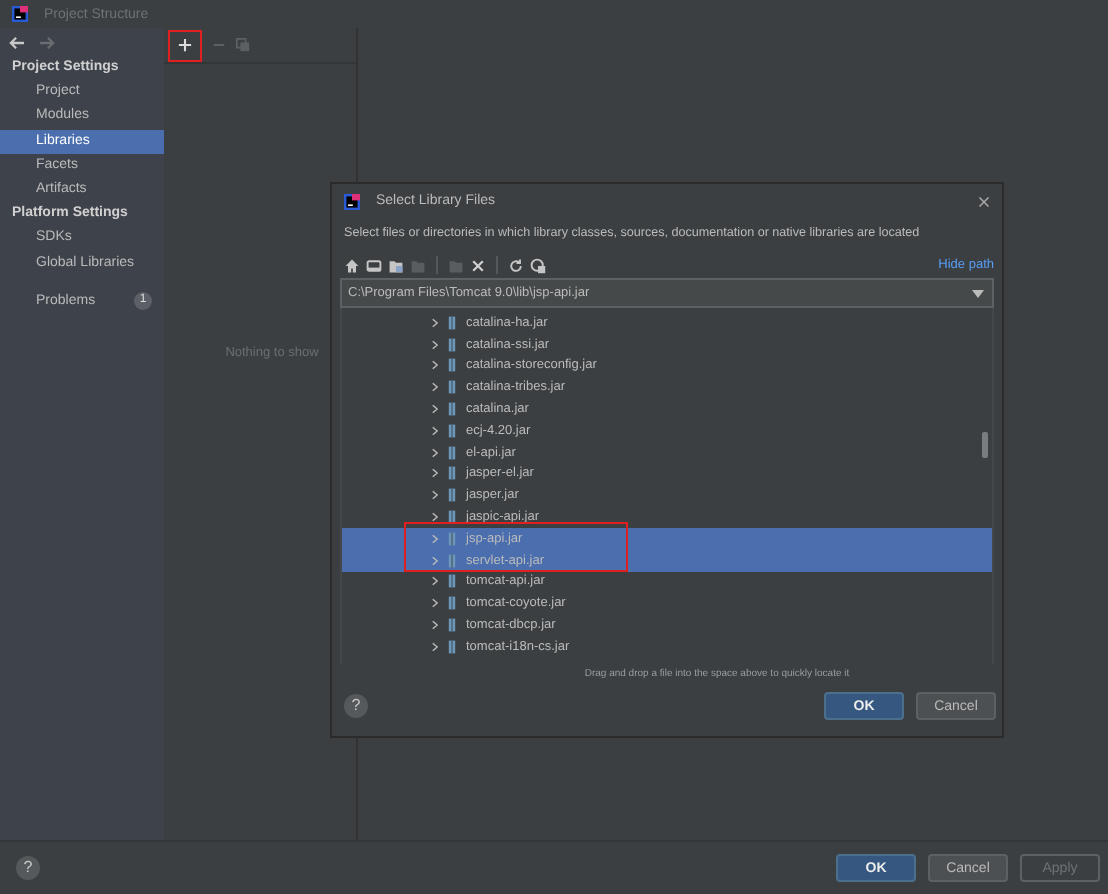 This screenshot has width=1108, height=894. What do you see at coordinates (978, 293) in the screenshot?
I see `dropdown-arrow-icon` at bounding box center [978, 293].